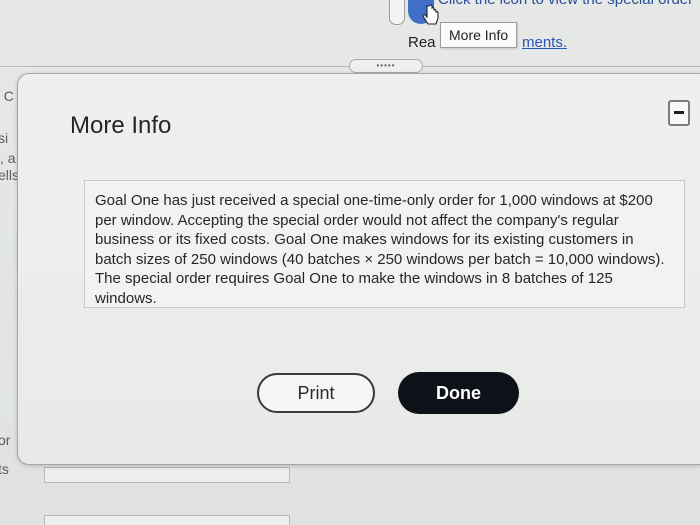 The width and height of the screenshot is (700, 525). Describe the element at coordinates (7, 96) in the screenshot. I see `background-text-fragment: I C` at that location.